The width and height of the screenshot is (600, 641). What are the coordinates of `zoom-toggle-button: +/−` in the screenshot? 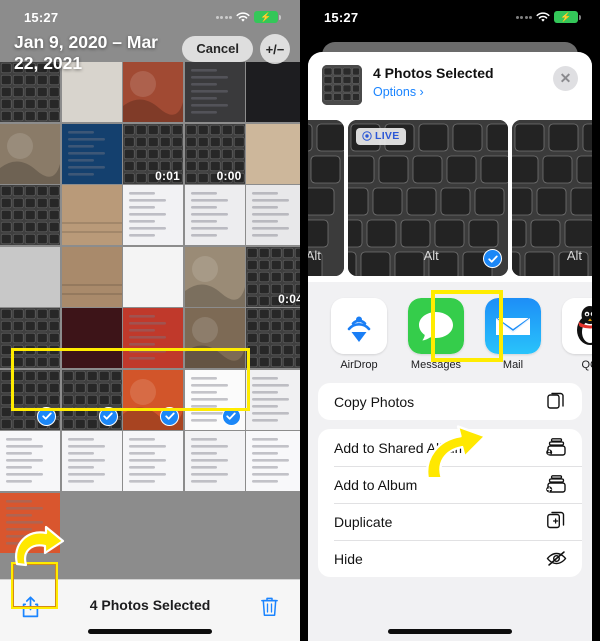 It's located at (275, 49).